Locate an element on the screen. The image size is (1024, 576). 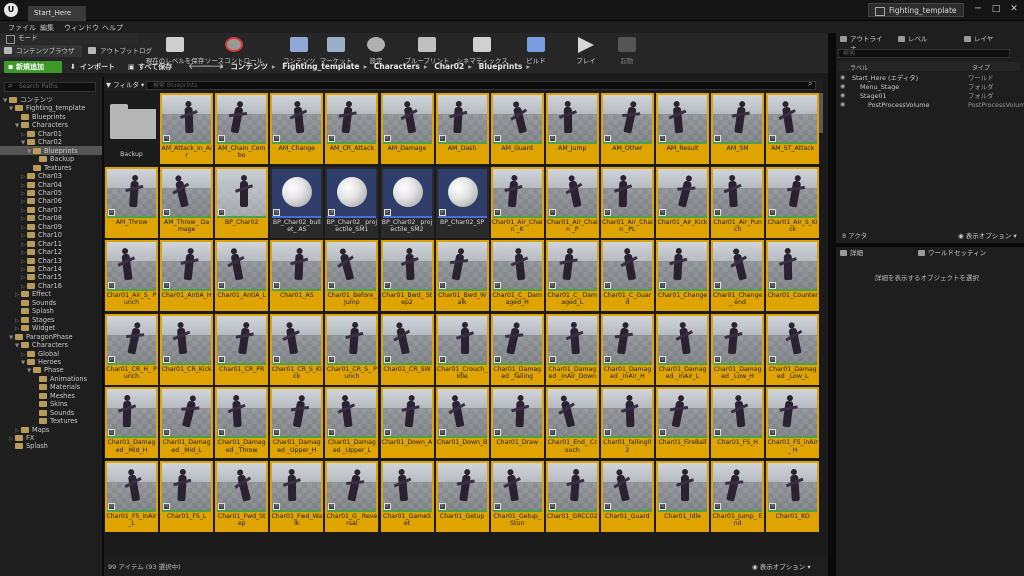
tree-item: ▷ Char08 is located at coordinates (41, 218).